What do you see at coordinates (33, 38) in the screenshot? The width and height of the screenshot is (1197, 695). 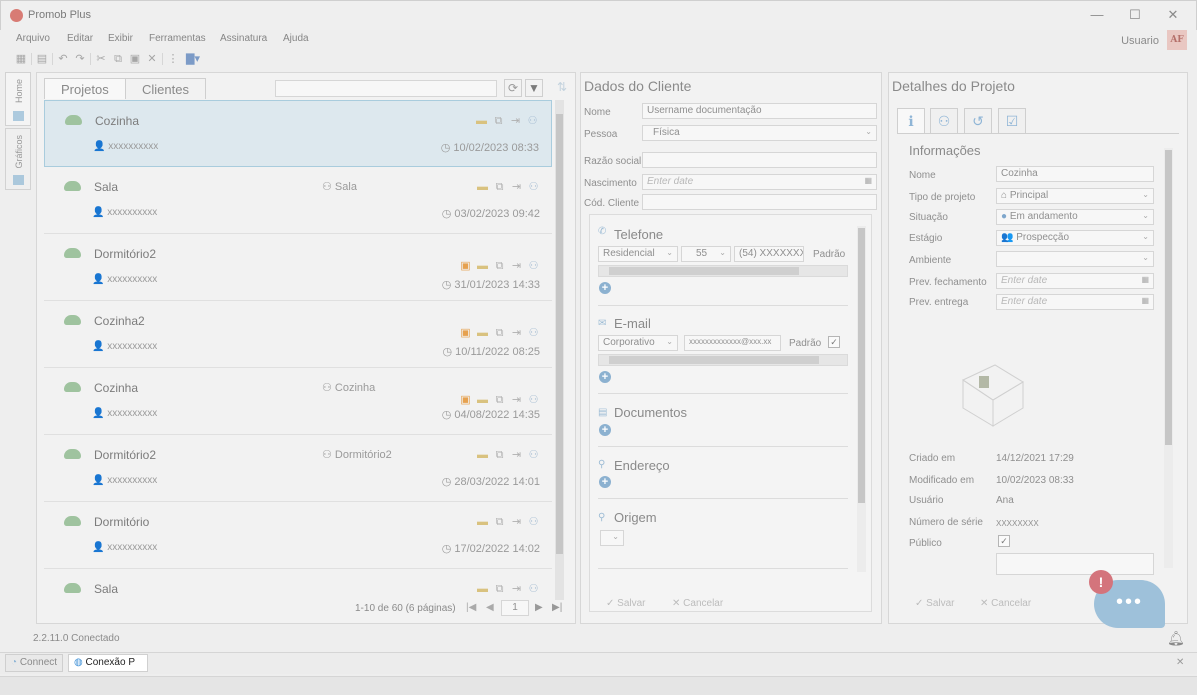 I see `menu-arquivo: Arquivo` at bounding box center [33, 38].